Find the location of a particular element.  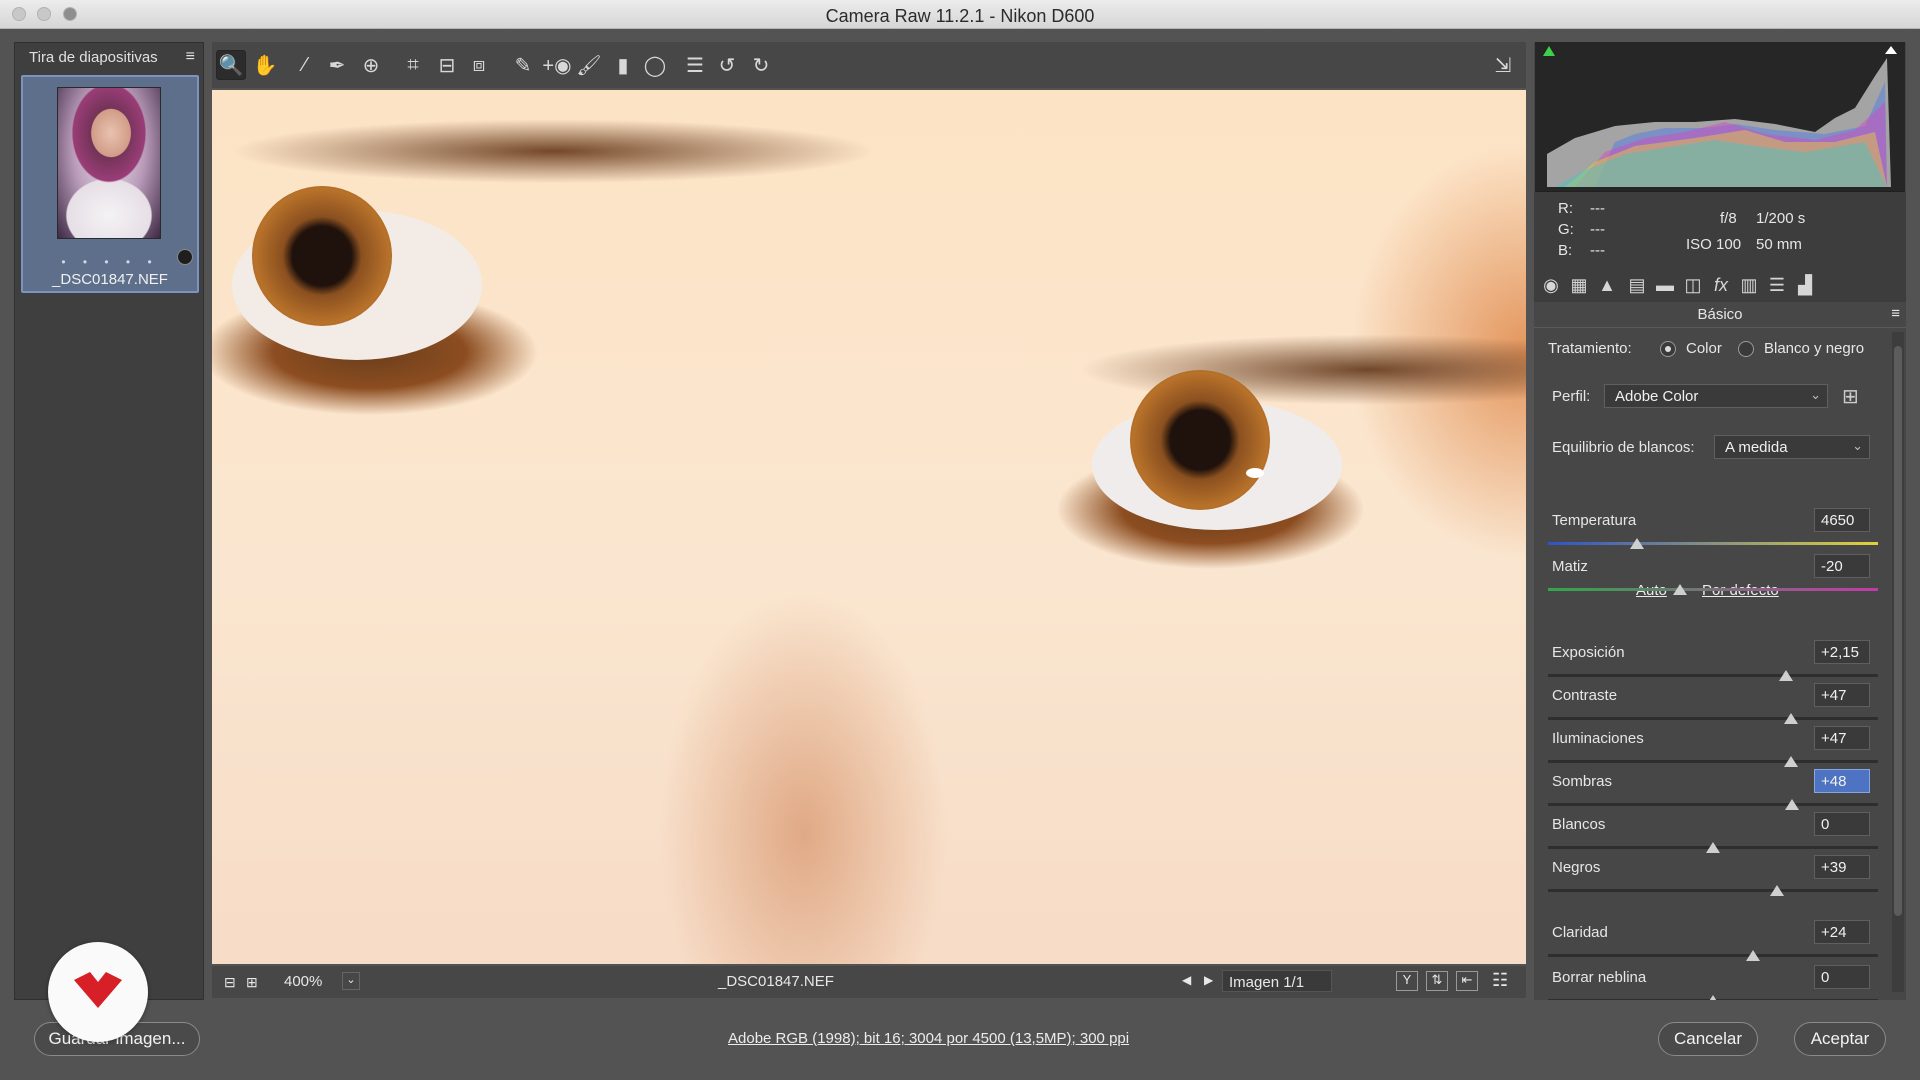

panel-scrollbar is located at coordinates (1898, 662).